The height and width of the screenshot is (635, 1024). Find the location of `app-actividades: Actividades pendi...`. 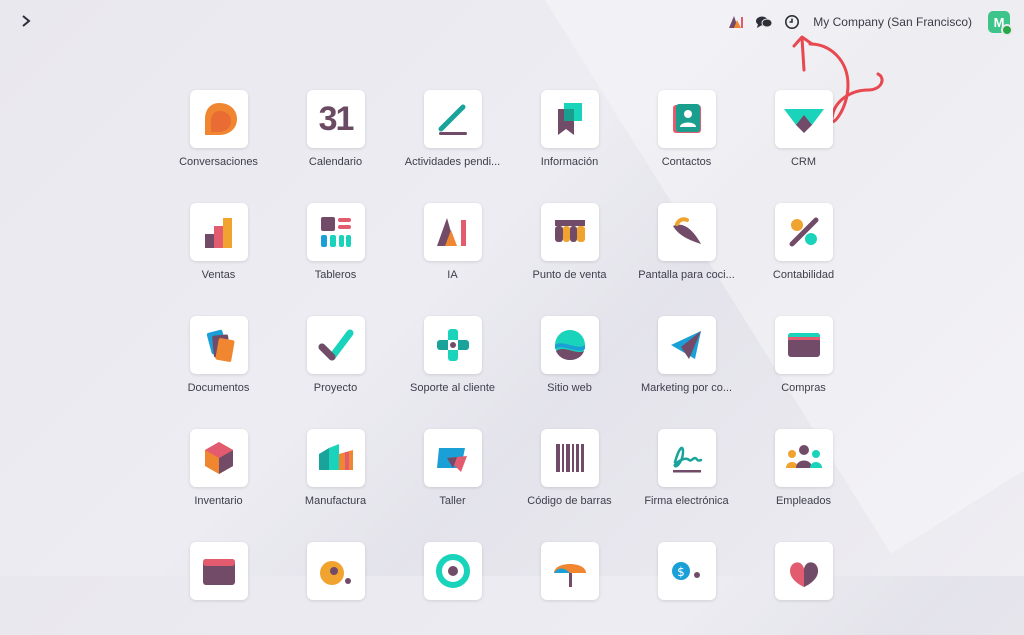

app-actividades: Actividades pendi... is located at coordinates (452, 136).